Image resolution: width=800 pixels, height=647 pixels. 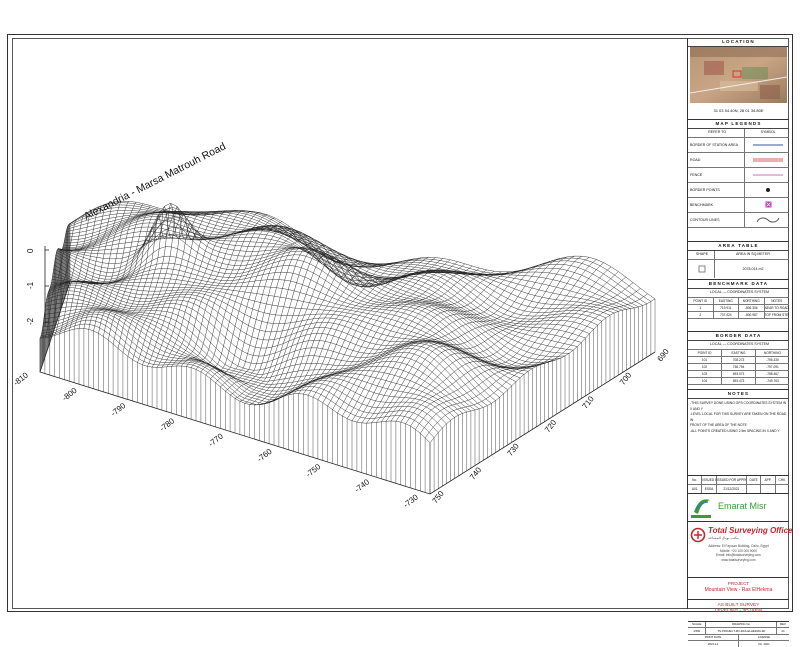 I want to click on legend-col-refer: REFER TO, so click(x=717, y=133).